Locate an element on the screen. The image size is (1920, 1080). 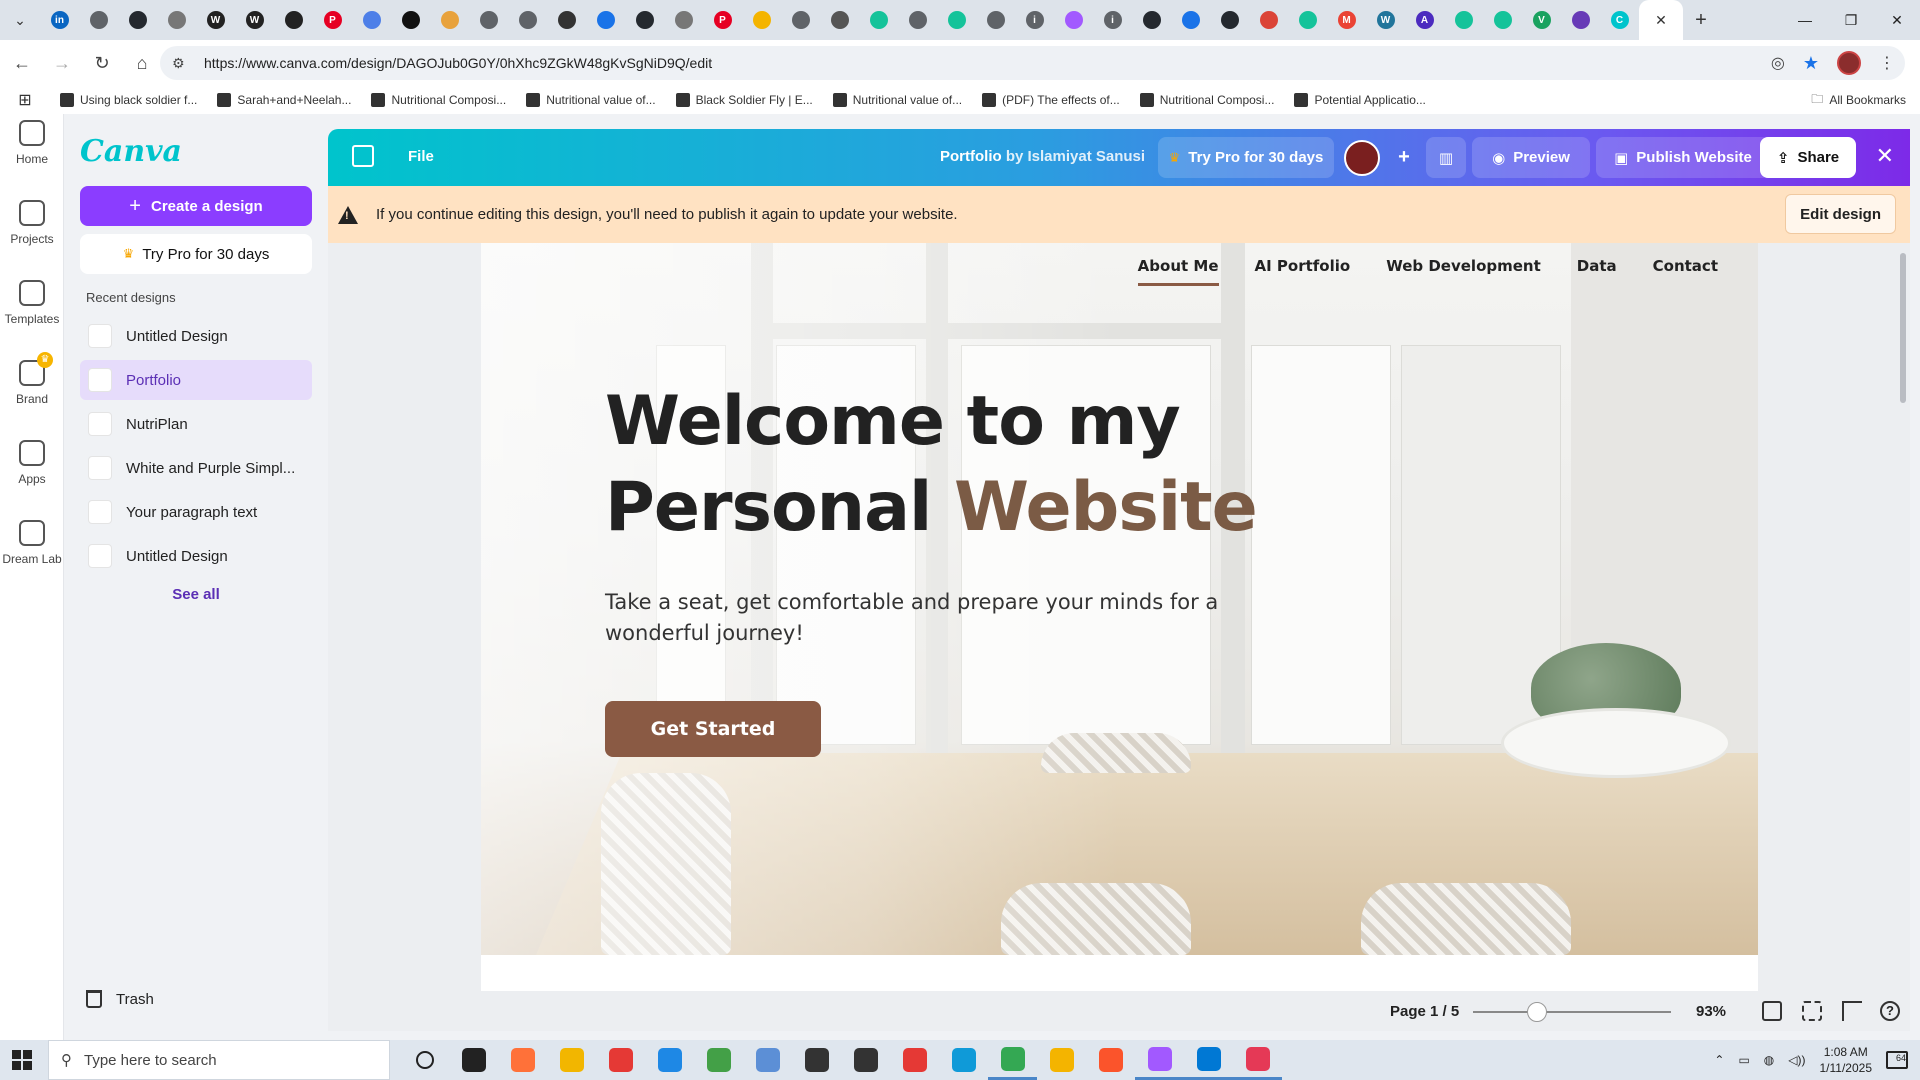
close-window-button: ✕ is located at coordinates (1897, 20).